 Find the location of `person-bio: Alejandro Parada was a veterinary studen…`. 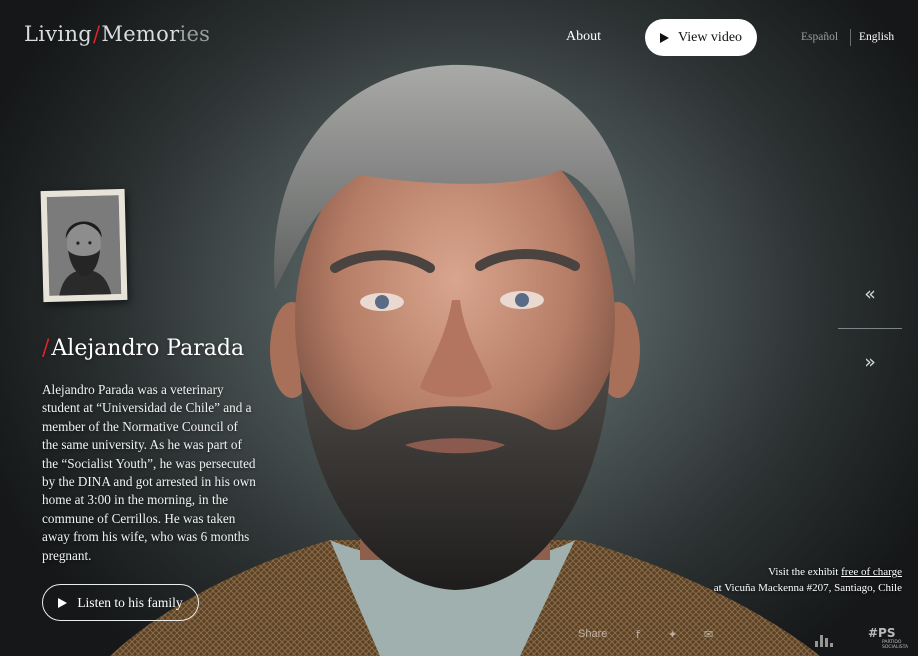

person-bio: Alejandro Parada was a veterinary studen… is located at coordinates (149, 472).